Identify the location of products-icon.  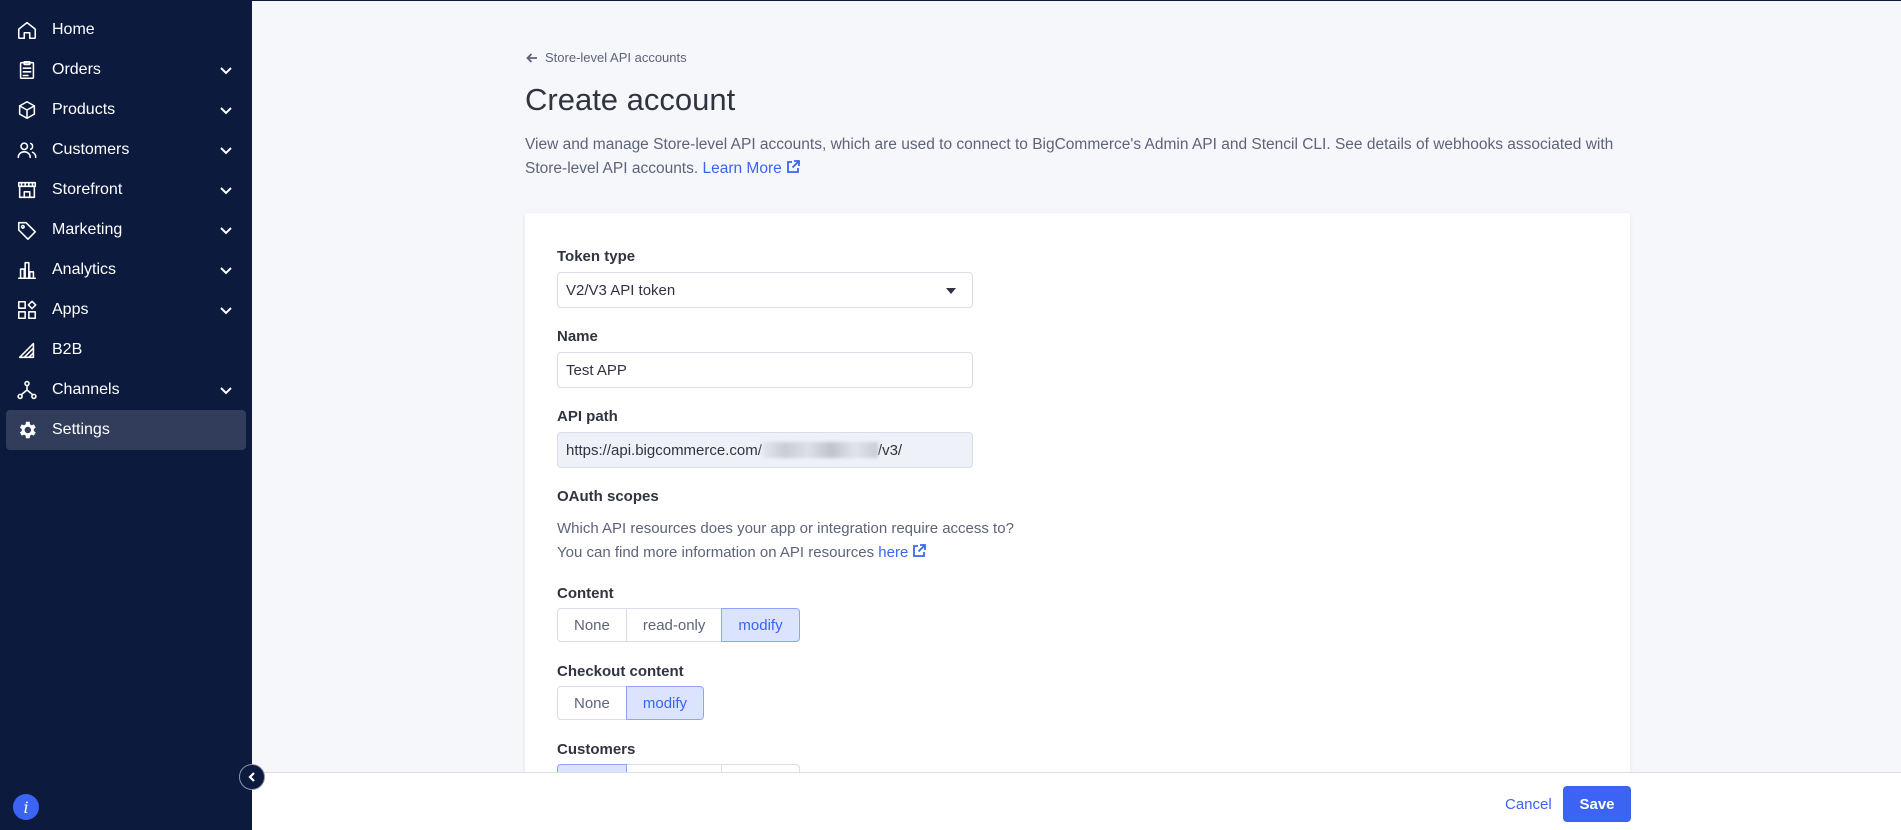
(27, 110).